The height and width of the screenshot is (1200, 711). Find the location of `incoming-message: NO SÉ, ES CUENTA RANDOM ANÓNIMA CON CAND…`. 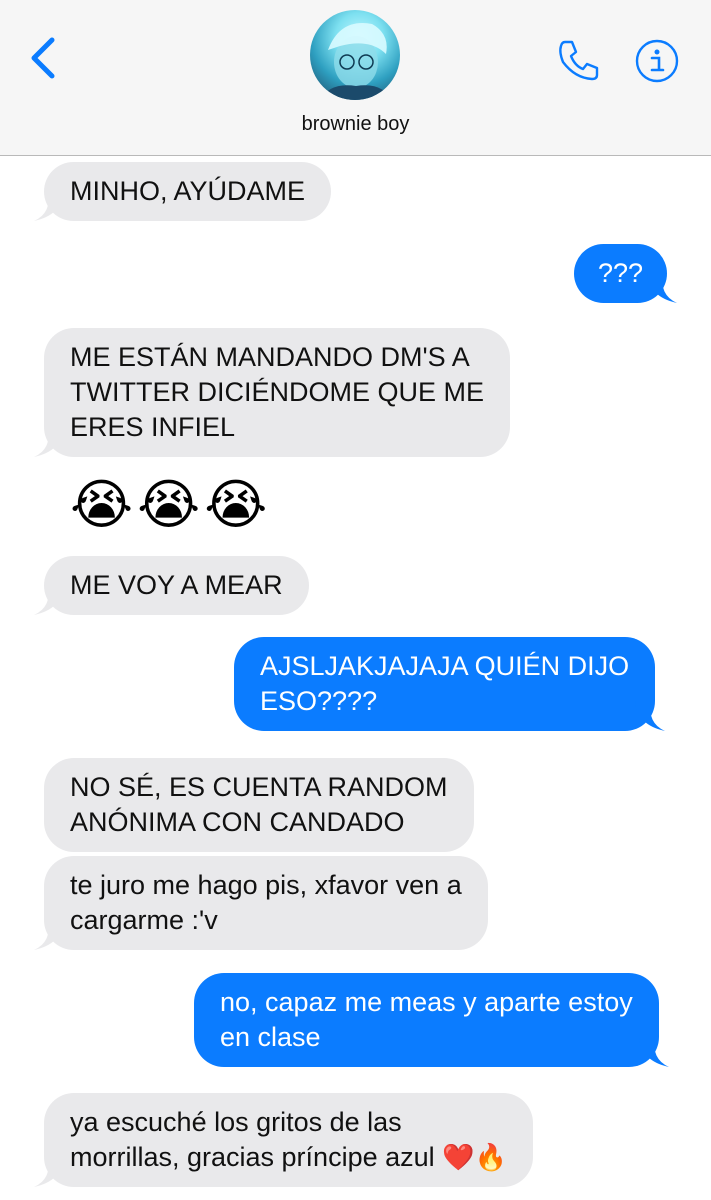

incoming-message: NO SÉ, ES CUENTA RANDOM ANÓNIMA CON CAND… is located at coordinates (259, 805).